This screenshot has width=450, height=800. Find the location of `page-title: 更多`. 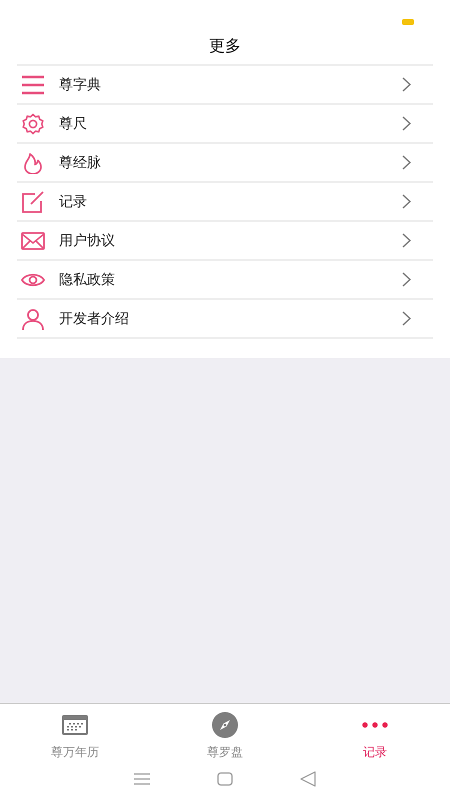

page-title: 更多 is located at coordinates (225, 46).